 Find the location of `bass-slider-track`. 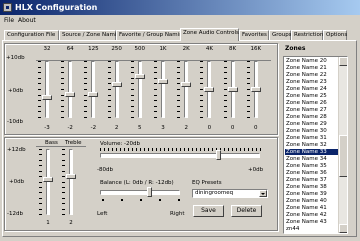

bass-slider-track is located at coordinates (48, 182).